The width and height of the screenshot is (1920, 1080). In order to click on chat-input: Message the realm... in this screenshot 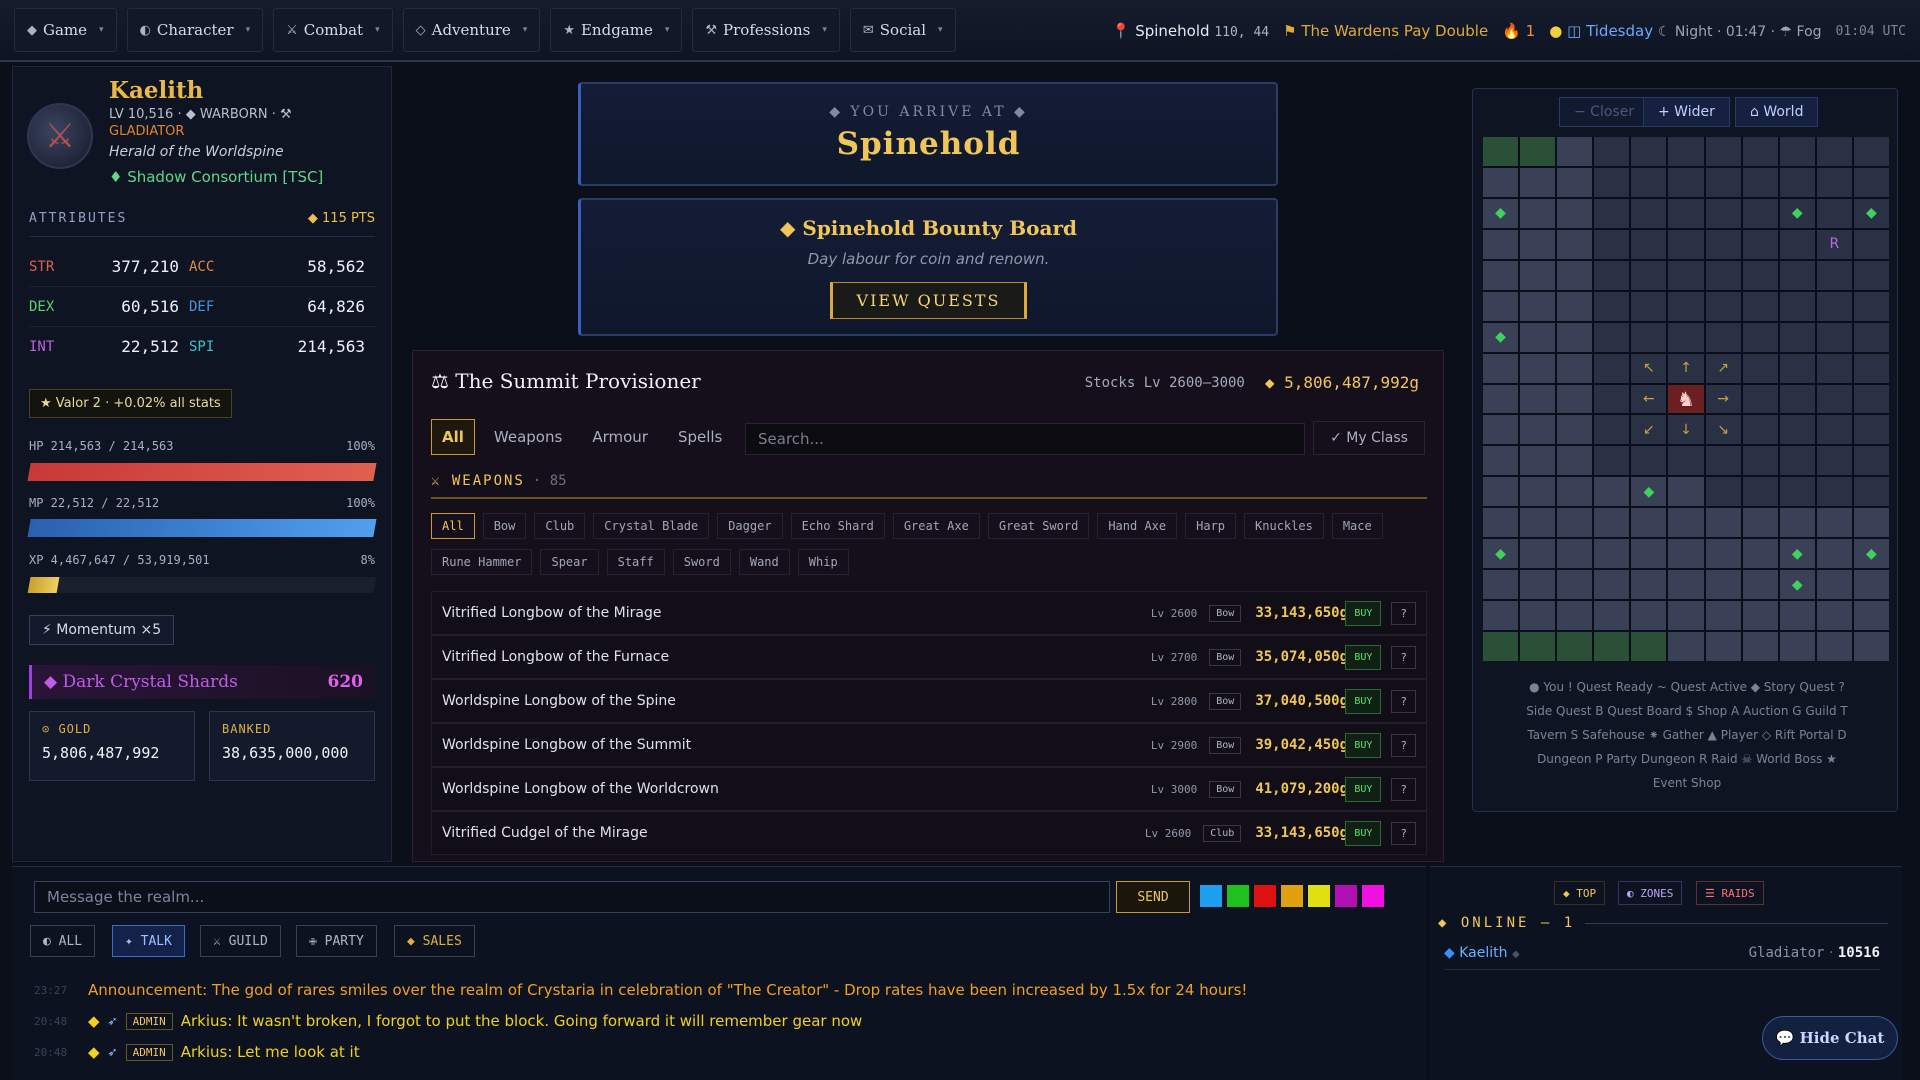, I will do `click(572, 897)`.